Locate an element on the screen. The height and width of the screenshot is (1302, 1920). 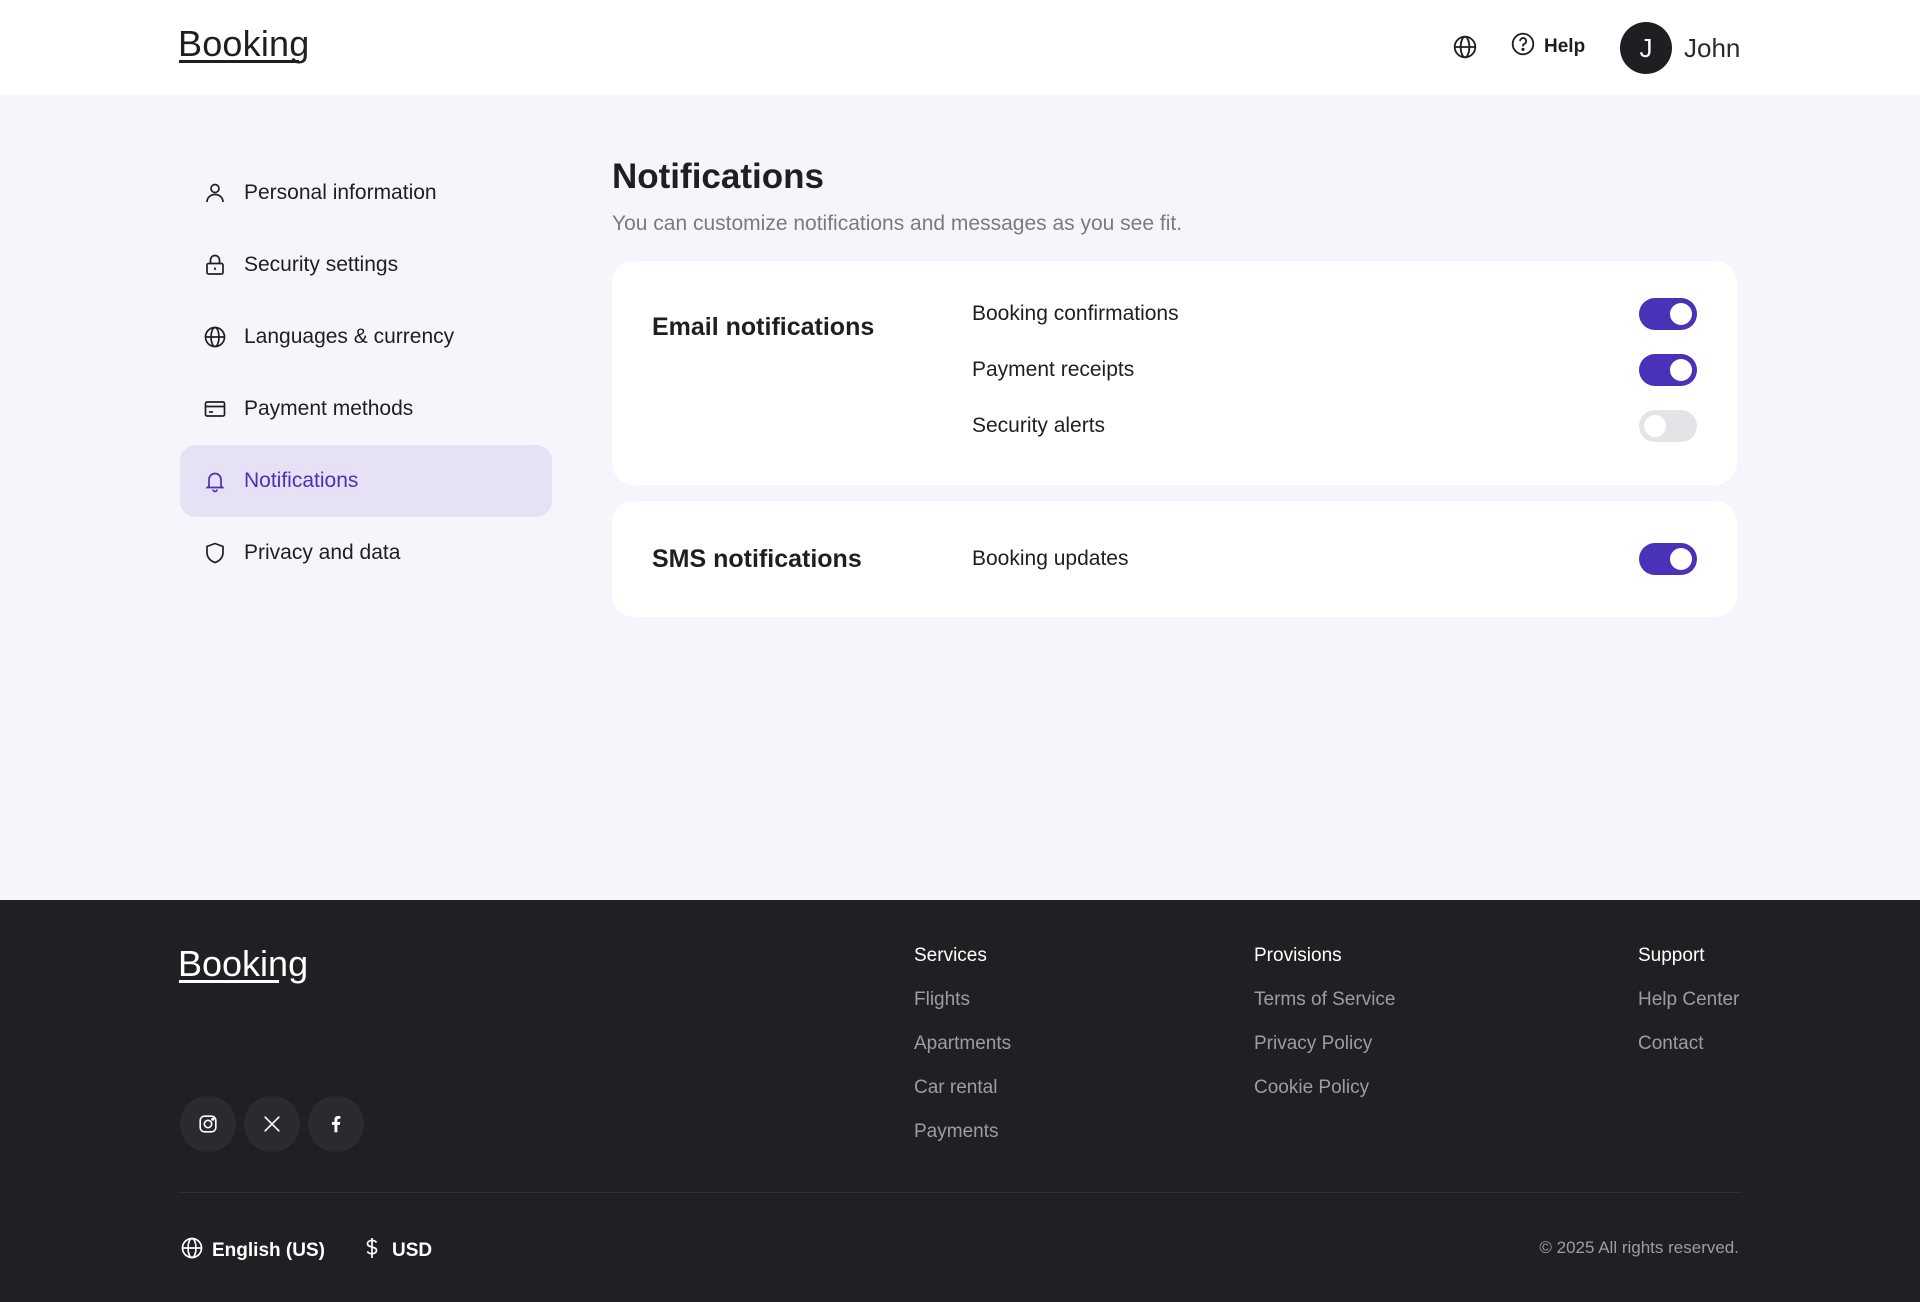
card-title: Email notifications is located at coordinates (763, 327).